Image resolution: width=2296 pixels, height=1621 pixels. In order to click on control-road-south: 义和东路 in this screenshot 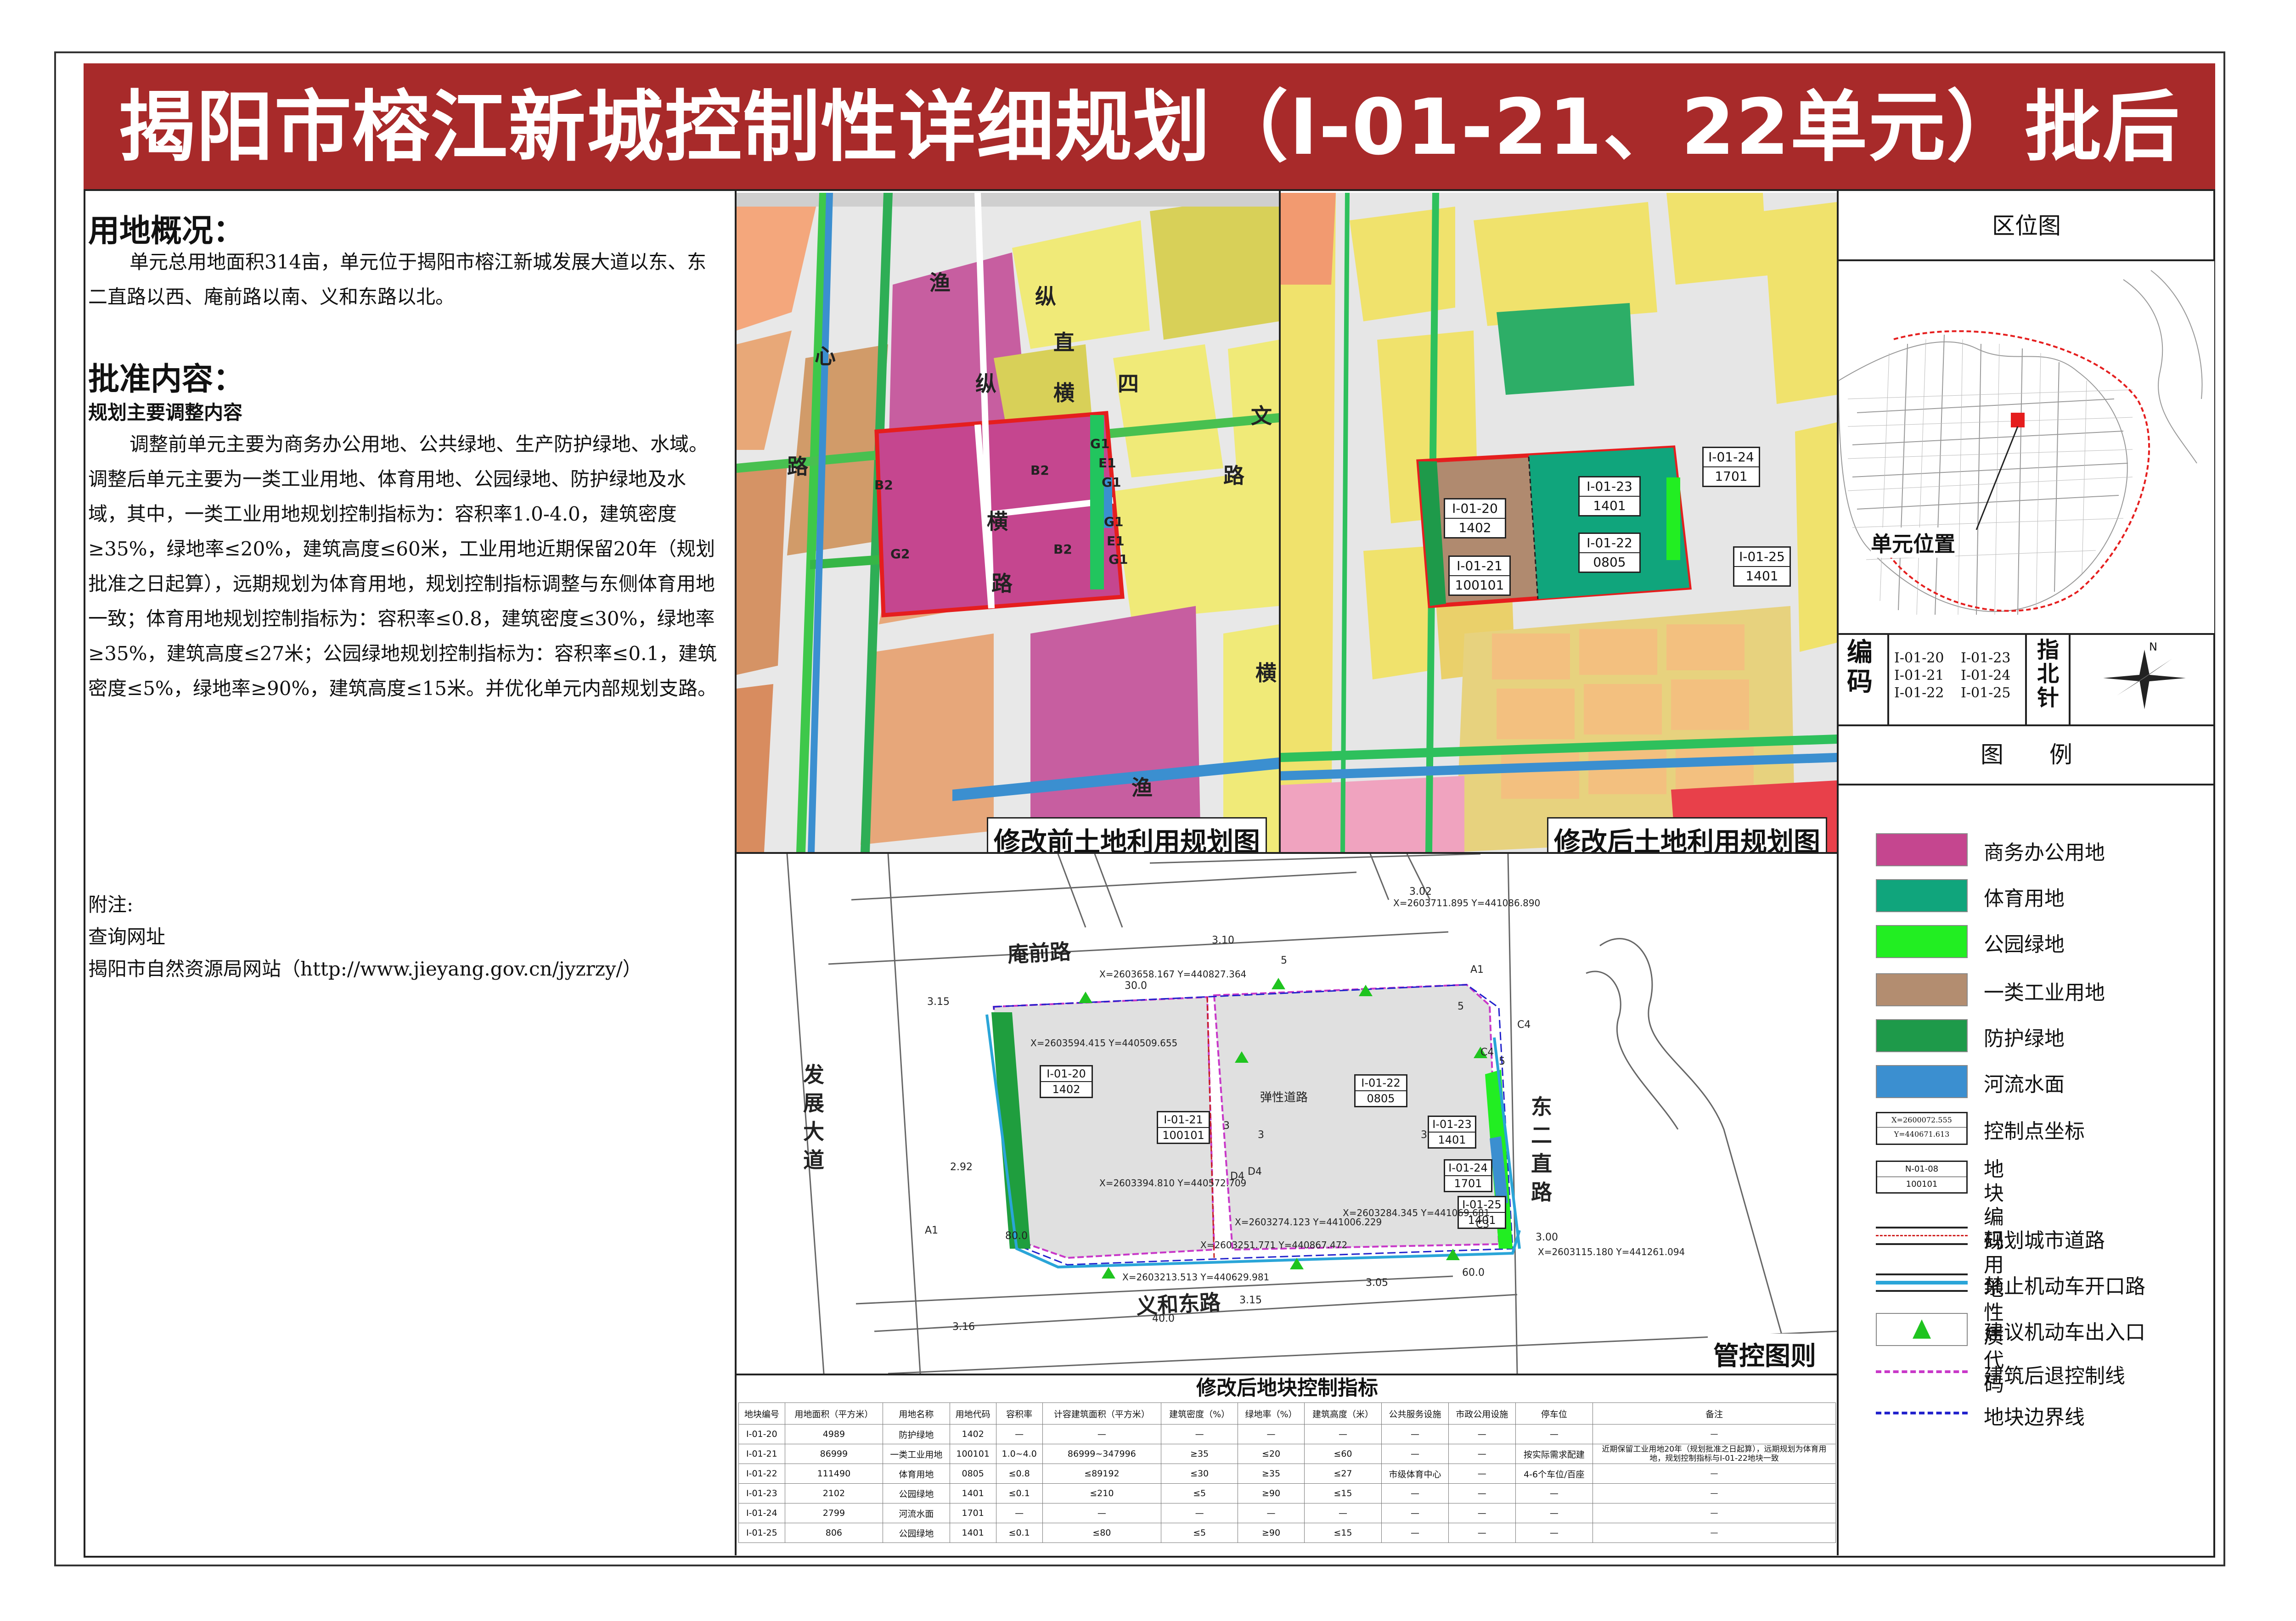, I will do `click(1178, 1304)`.